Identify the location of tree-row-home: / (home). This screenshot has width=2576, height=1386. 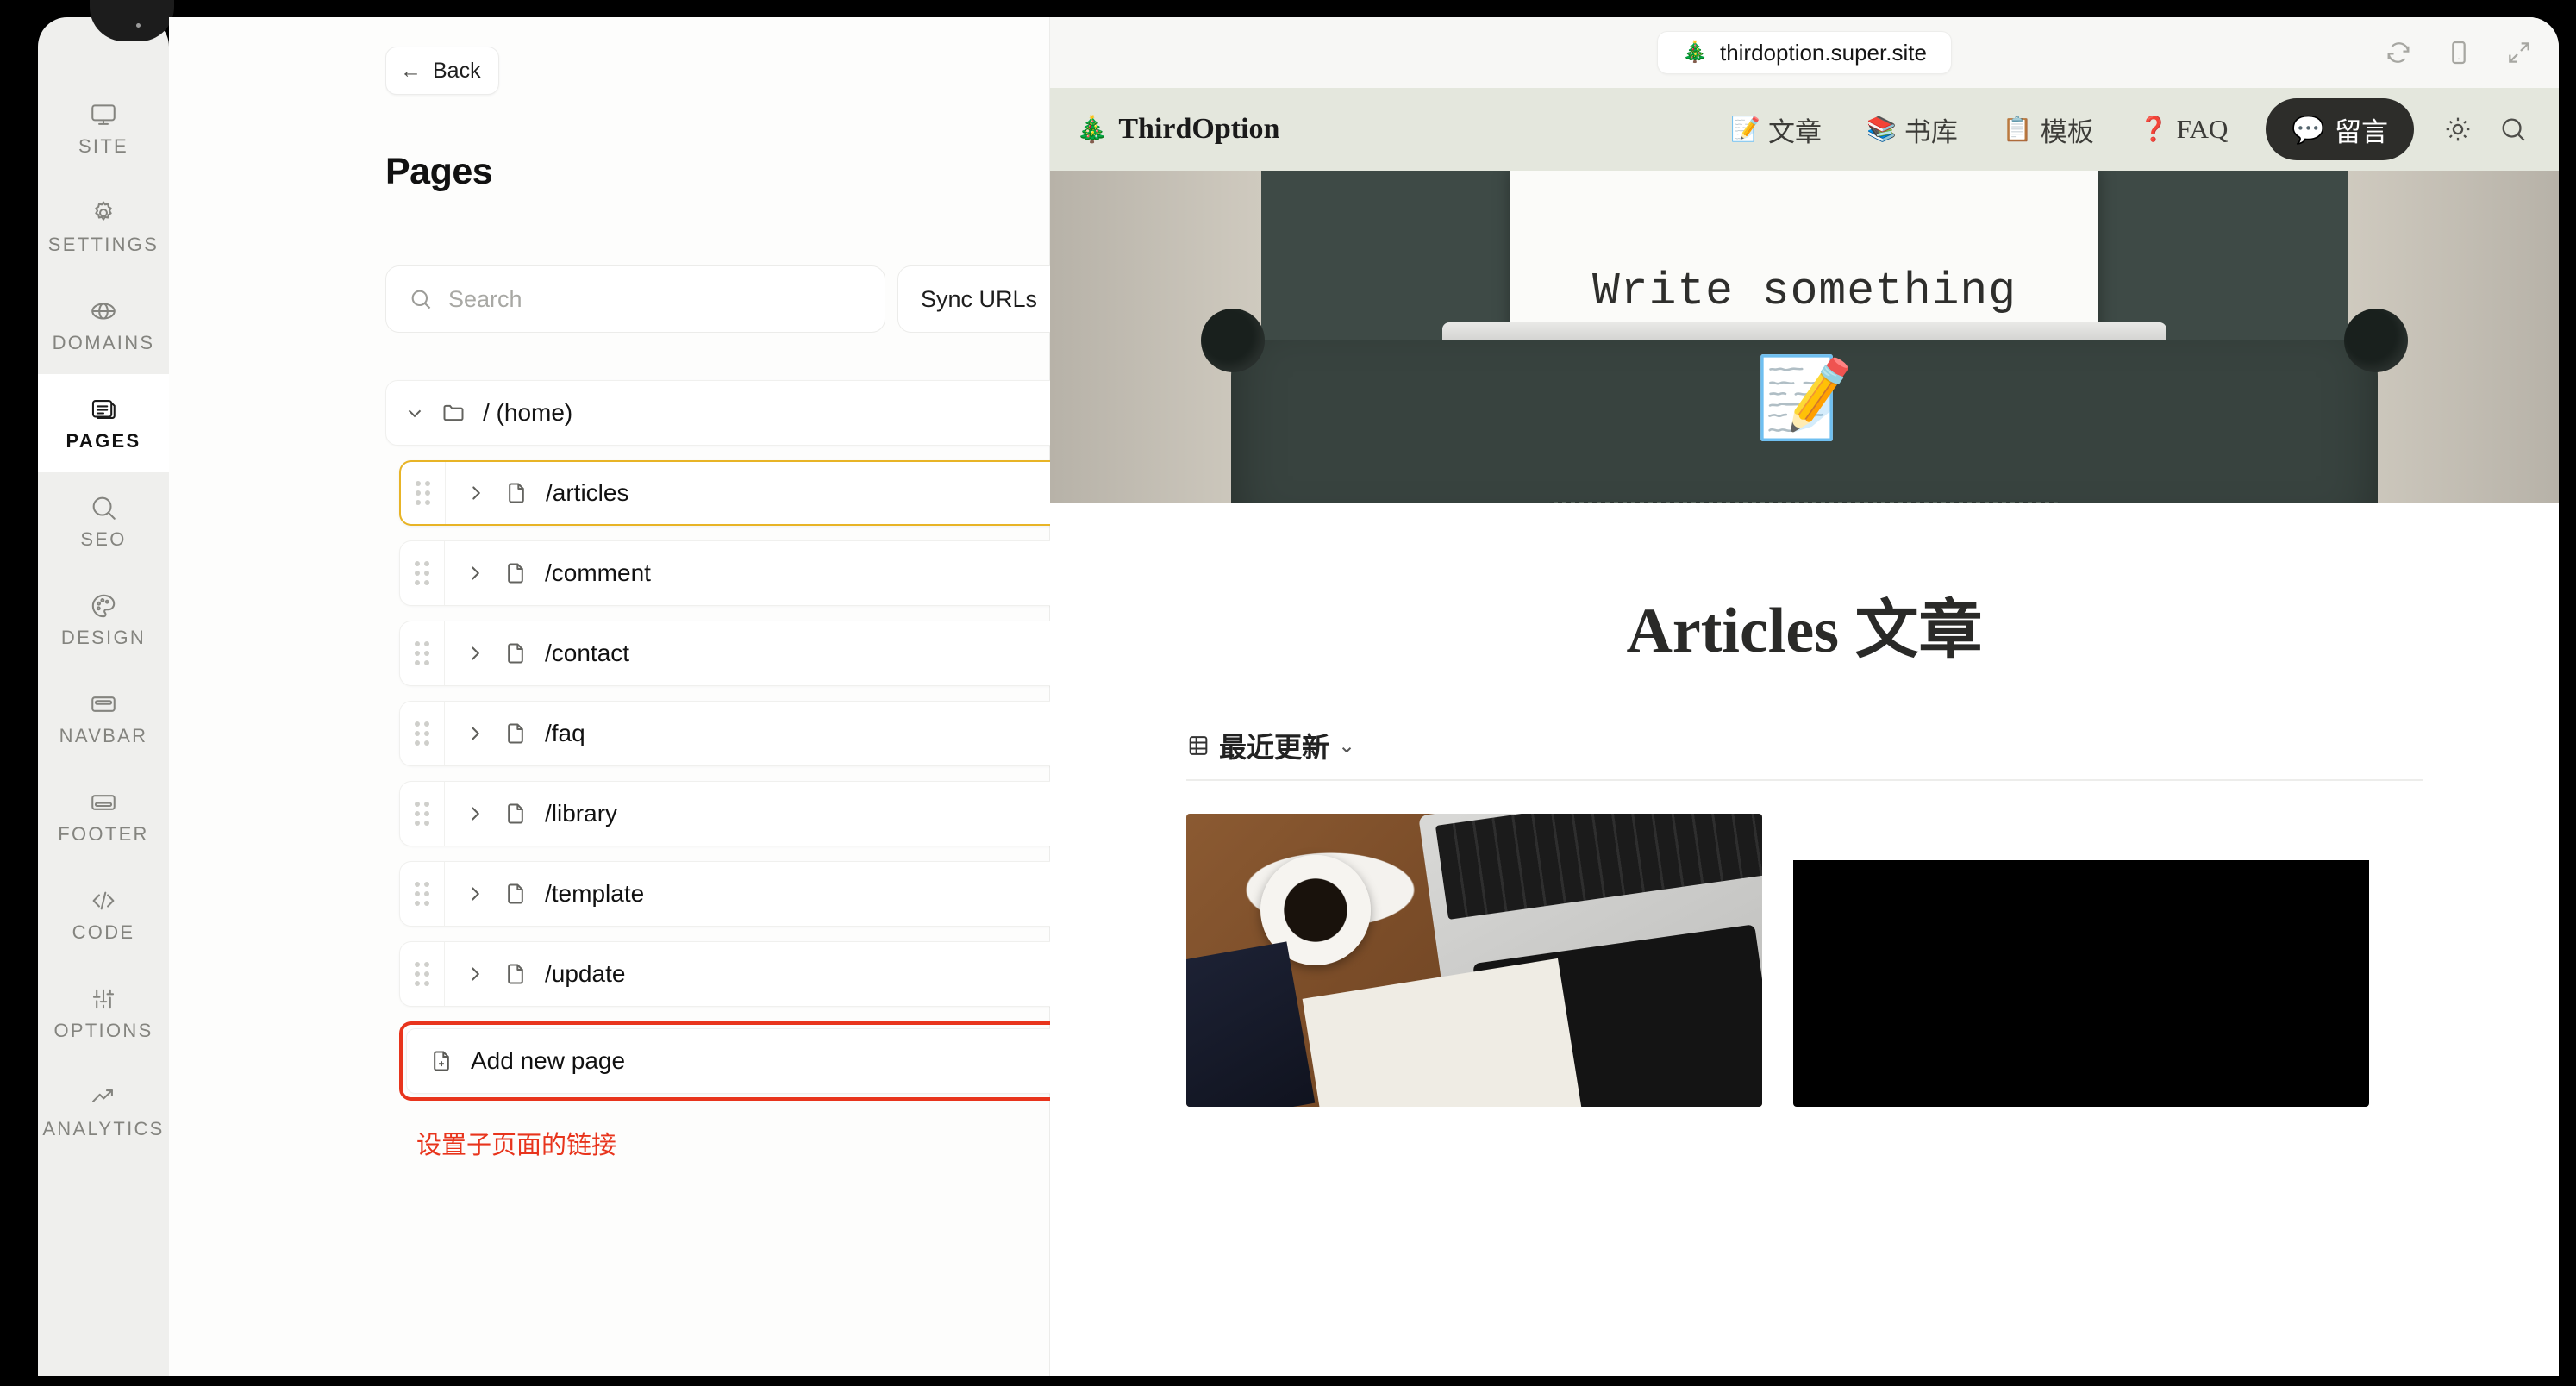
(717, 413).